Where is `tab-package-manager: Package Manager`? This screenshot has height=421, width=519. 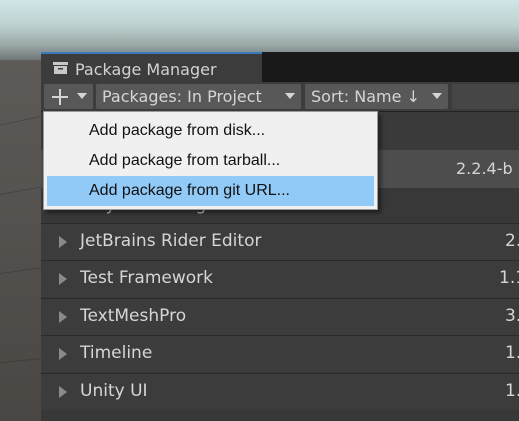
tab-package-manager: Package Manager is located at coordinates (151, 67).